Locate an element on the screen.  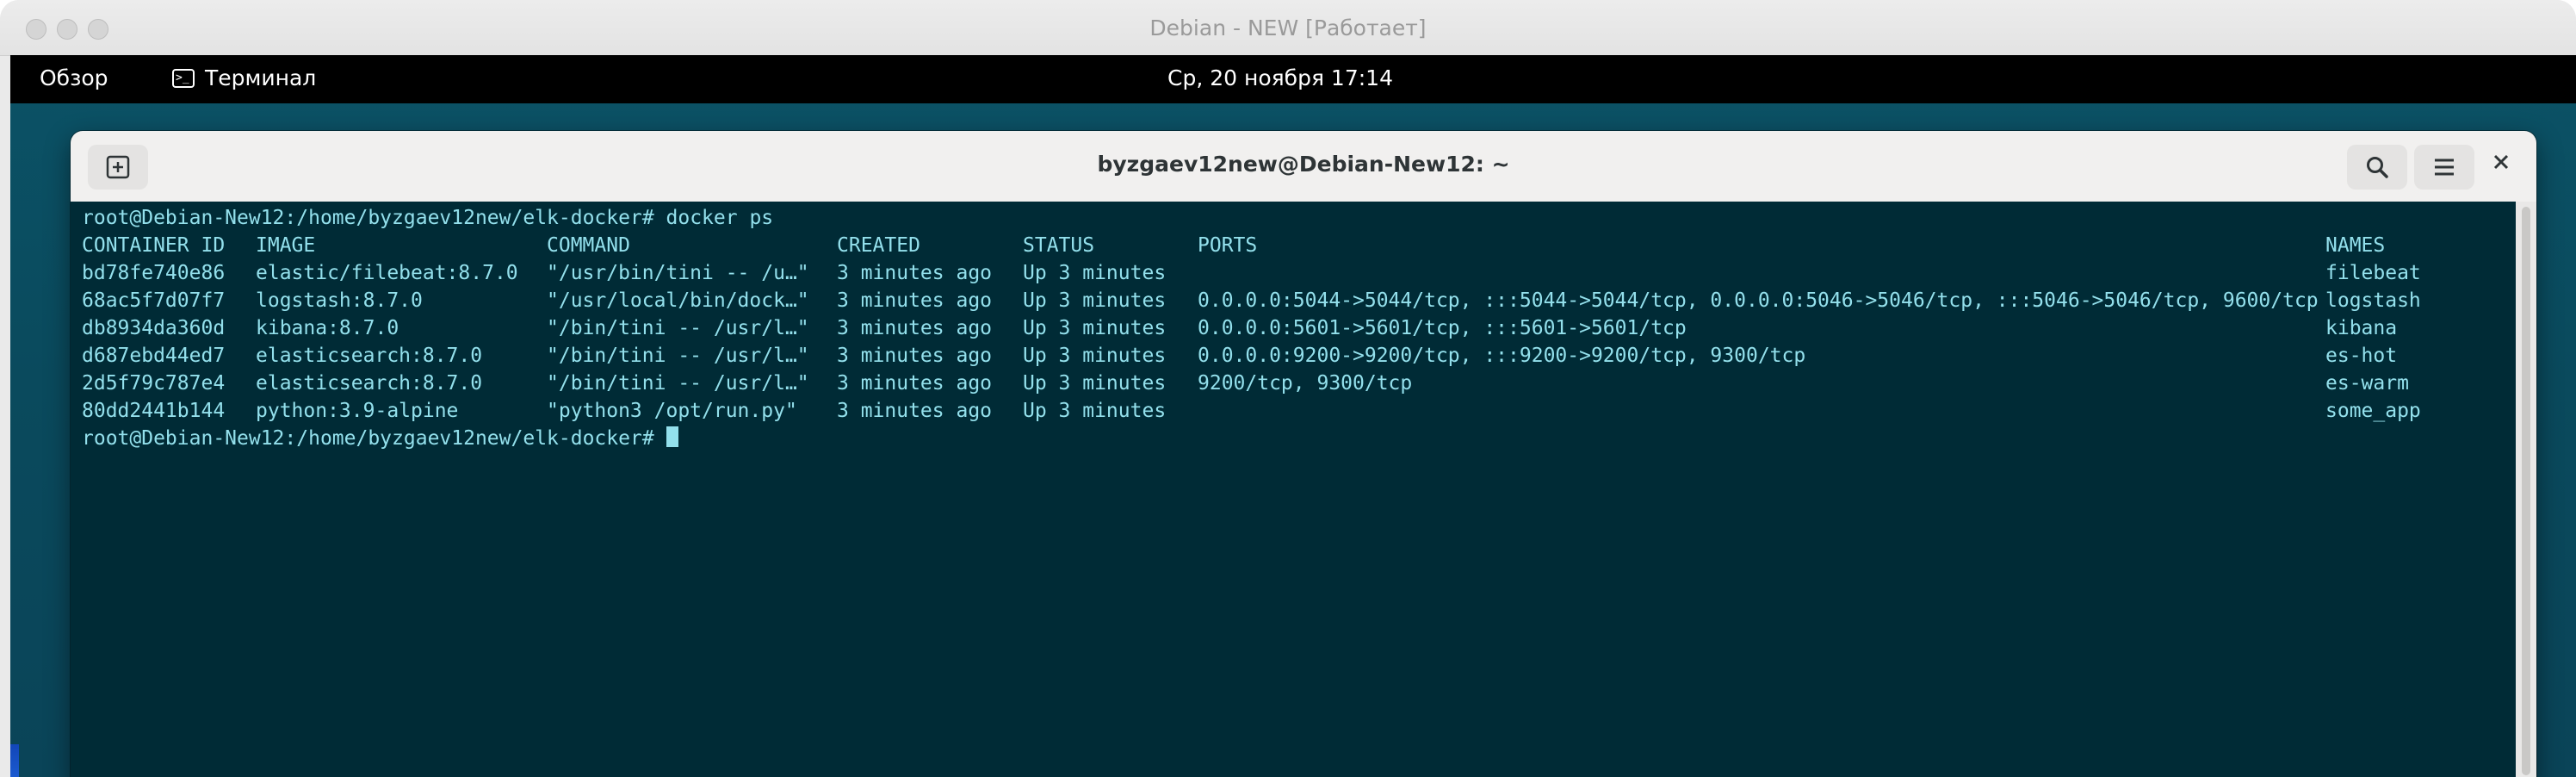
cell-container-id: d687ebd44ed7 is located at coordinates (154, 356).